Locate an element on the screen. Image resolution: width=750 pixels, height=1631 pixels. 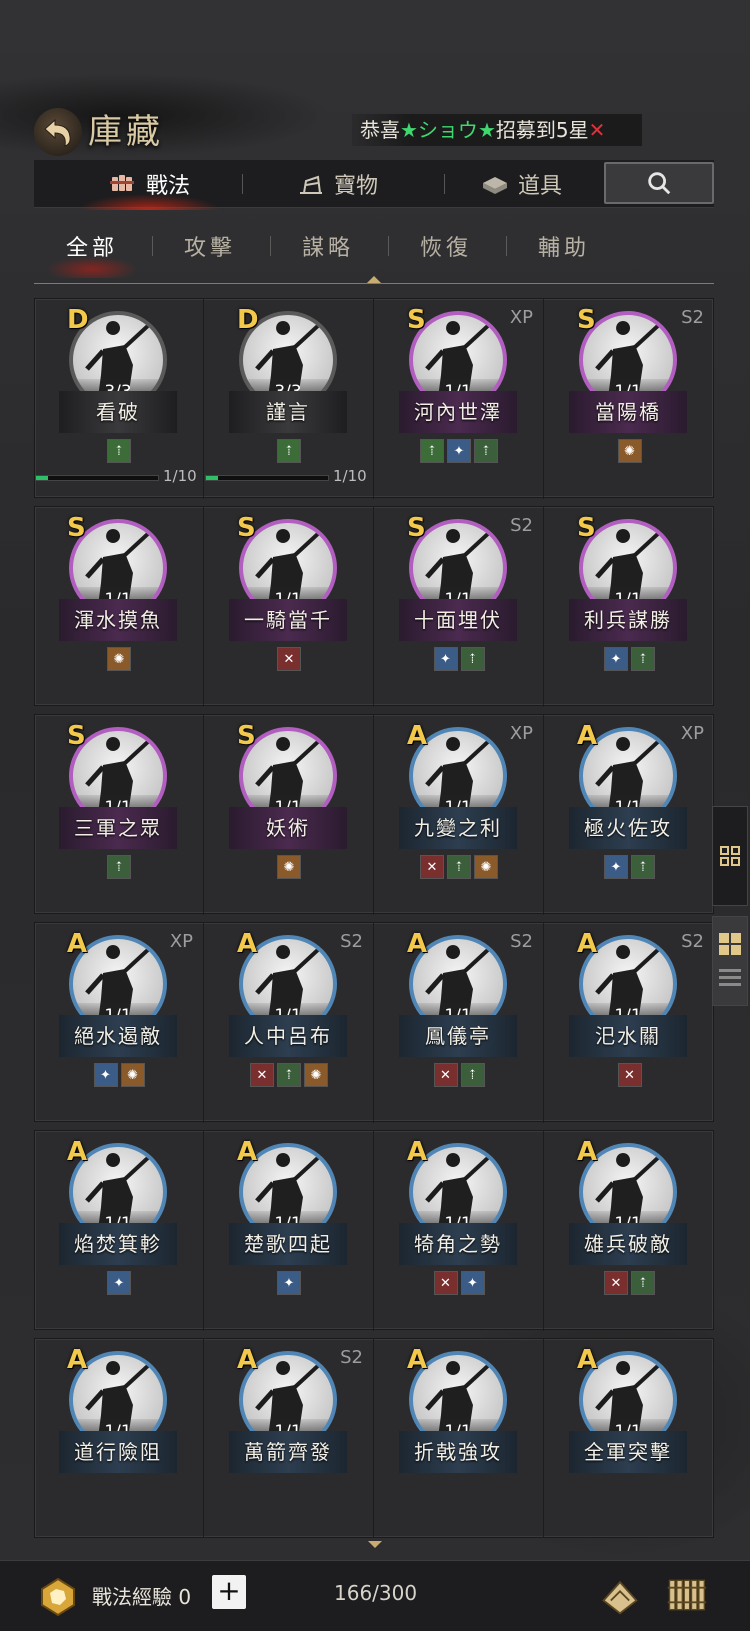
tactic-card: 1/1AXP極火佐攻✦⇡ is located at coordinates (629, 815).